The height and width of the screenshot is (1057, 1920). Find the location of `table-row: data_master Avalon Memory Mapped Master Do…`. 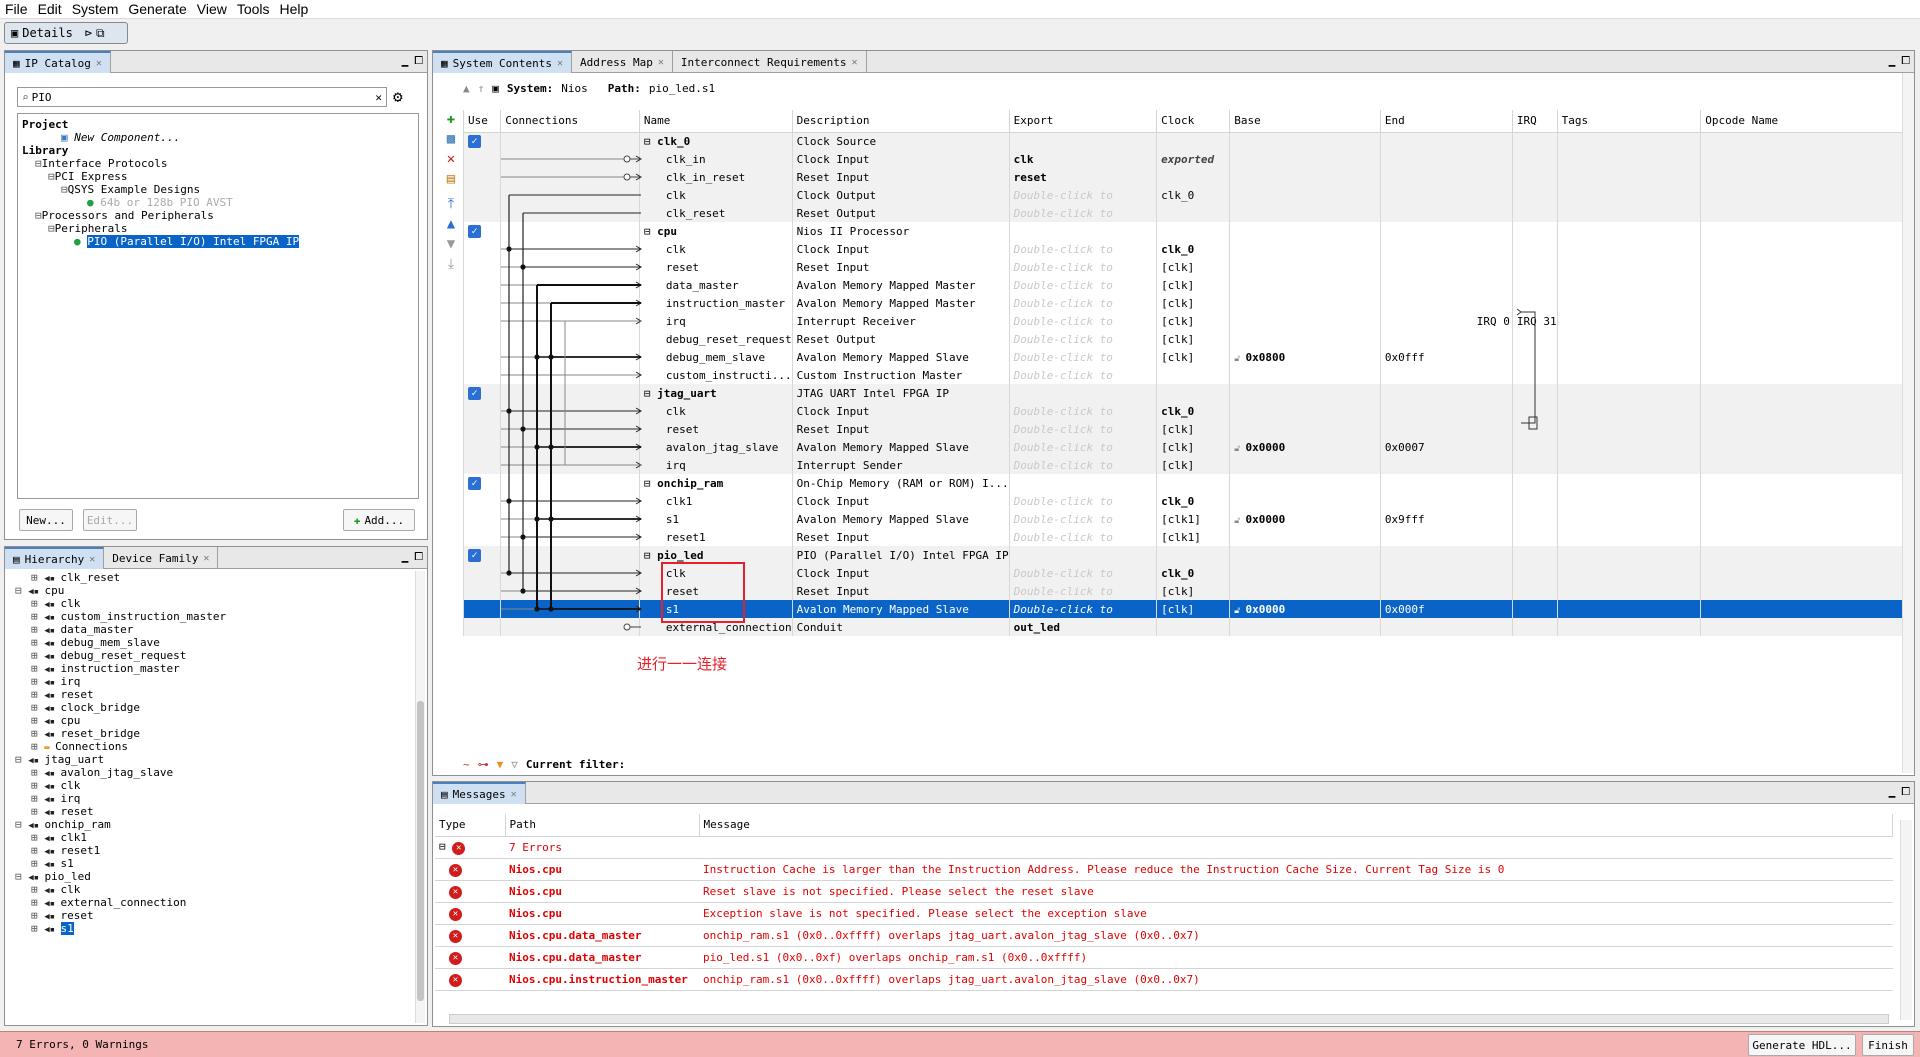

table-row: data_master Avalon Memory Mapped Master Do… is located at coordinates (1186, 285).